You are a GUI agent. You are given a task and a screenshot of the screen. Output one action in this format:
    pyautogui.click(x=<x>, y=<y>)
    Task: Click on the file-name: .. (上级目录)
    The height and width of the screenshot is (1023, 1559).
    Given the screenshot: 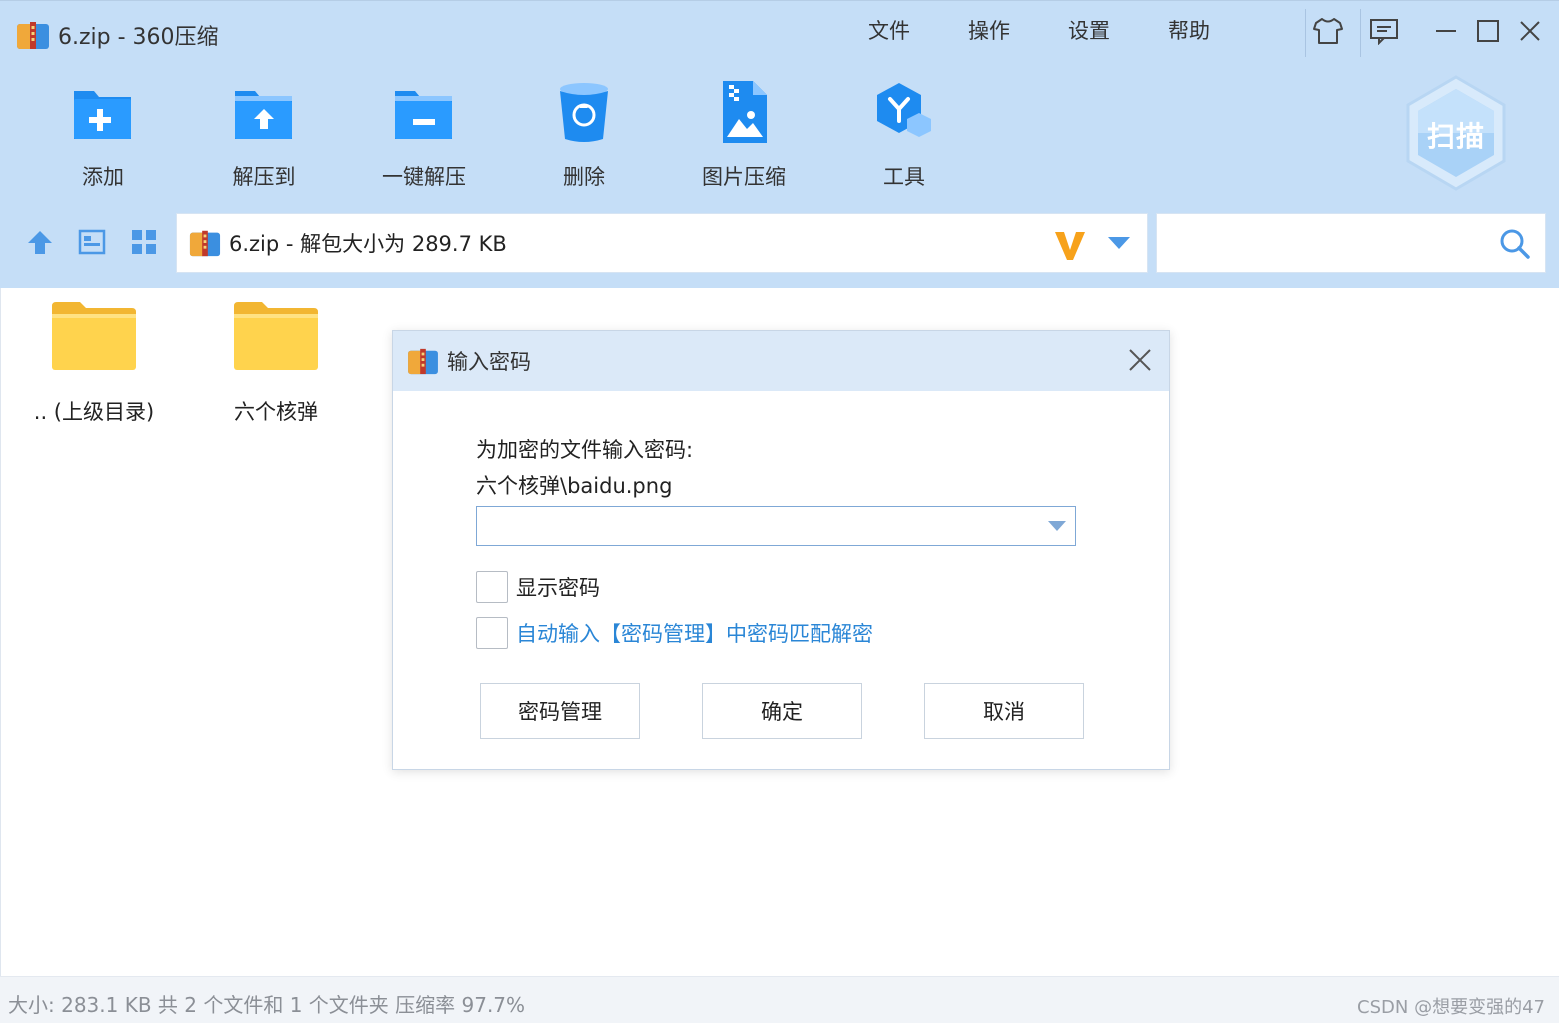 What is the action you would take?
    pyautogui.click(x=94, y=412)
    